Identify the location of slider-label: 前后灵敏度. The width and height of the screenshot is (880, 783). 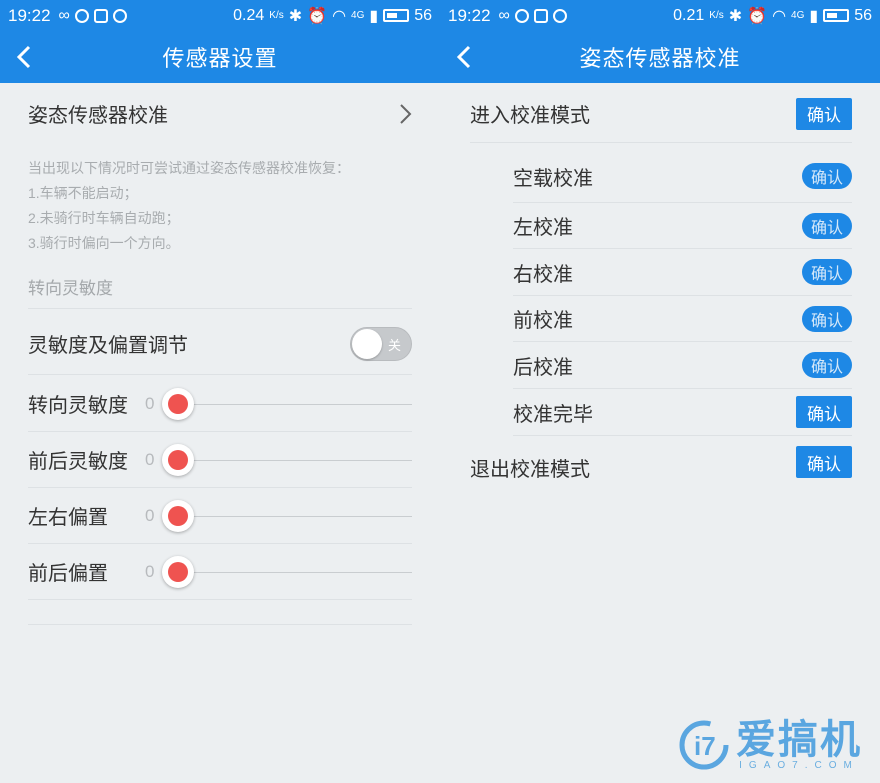
(78, 462).